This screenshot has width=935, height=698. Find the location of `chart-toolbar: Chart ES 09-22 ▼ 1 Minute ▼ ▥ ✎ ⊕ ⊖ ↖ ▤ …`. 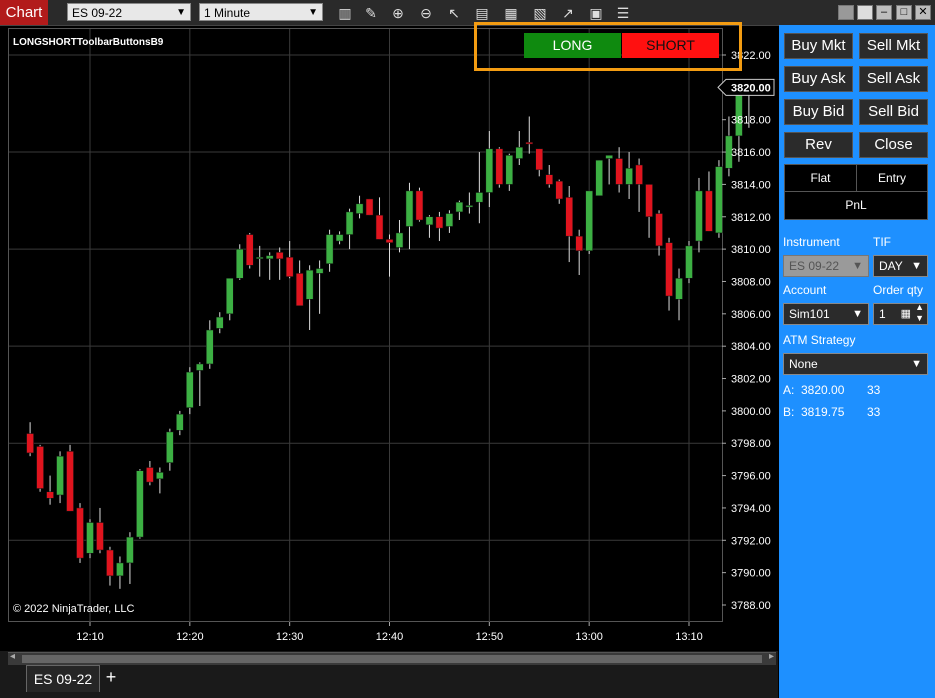

chart-toolbar: Chart ES 09-22 ▼ 1 Minute ▼ ▥ ✎ ⊕ ⊖ ↖ ▤ … is located at coordinates (467, 13).